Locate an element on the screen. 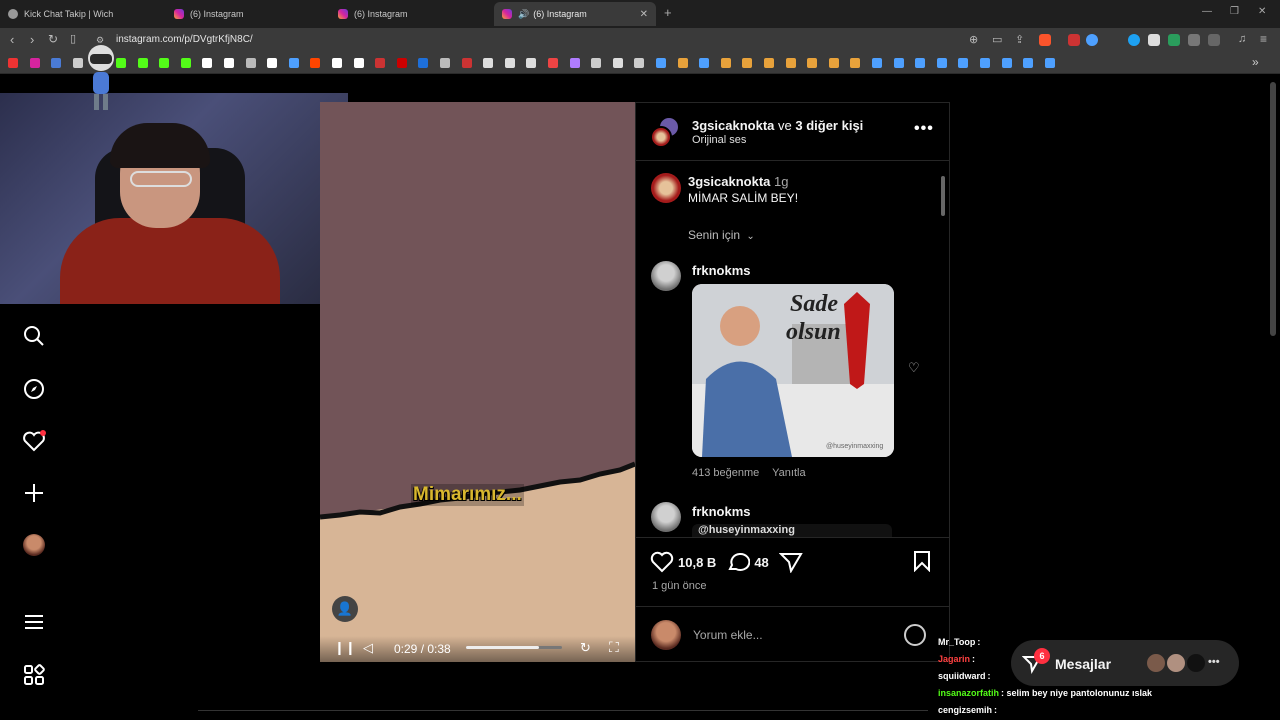 This screenshot has height=720, width=1280. create-plus-icon is located at coordinates (34, 493).